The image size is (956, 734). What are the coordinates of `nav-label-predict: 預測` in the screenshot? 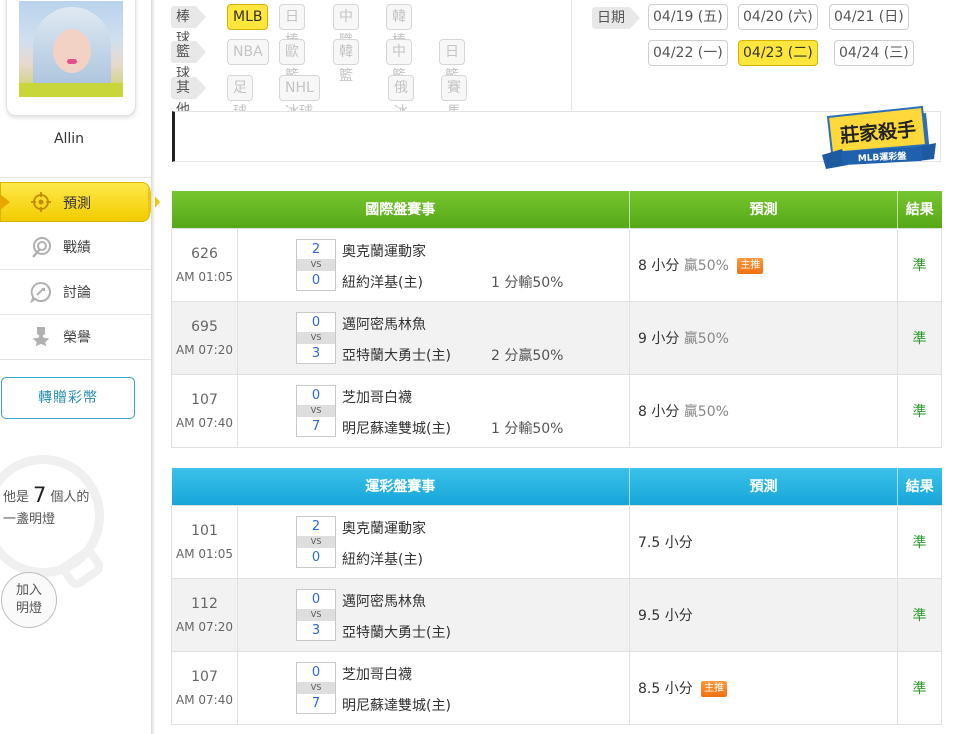 It's located at (77, 204).